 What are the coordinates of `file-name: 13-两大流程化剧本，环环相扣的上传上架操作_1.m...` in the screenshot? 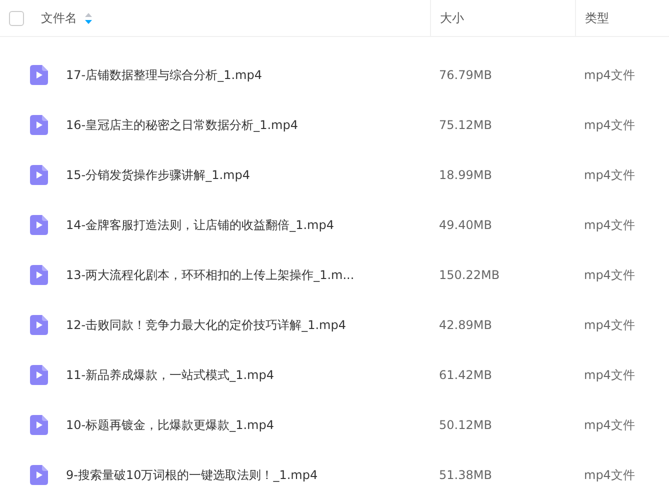 It's located at (210, 275).